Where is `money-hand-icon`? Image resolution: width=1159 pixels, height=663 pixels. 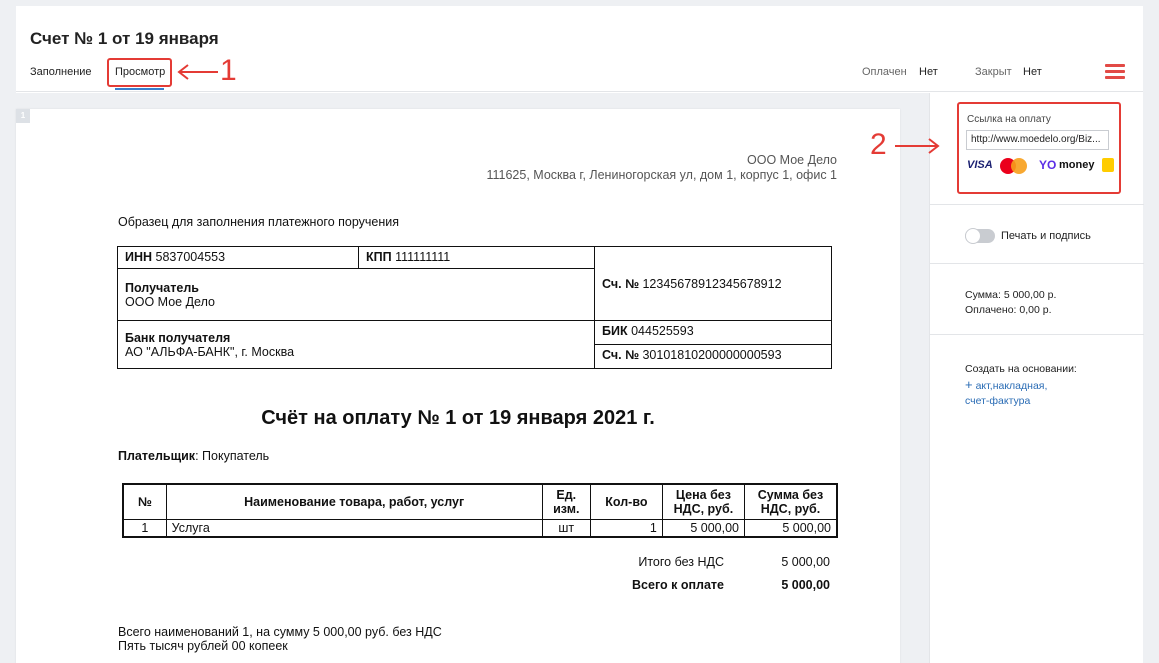 money-hand-icon is located at coordinates (1108, 165).